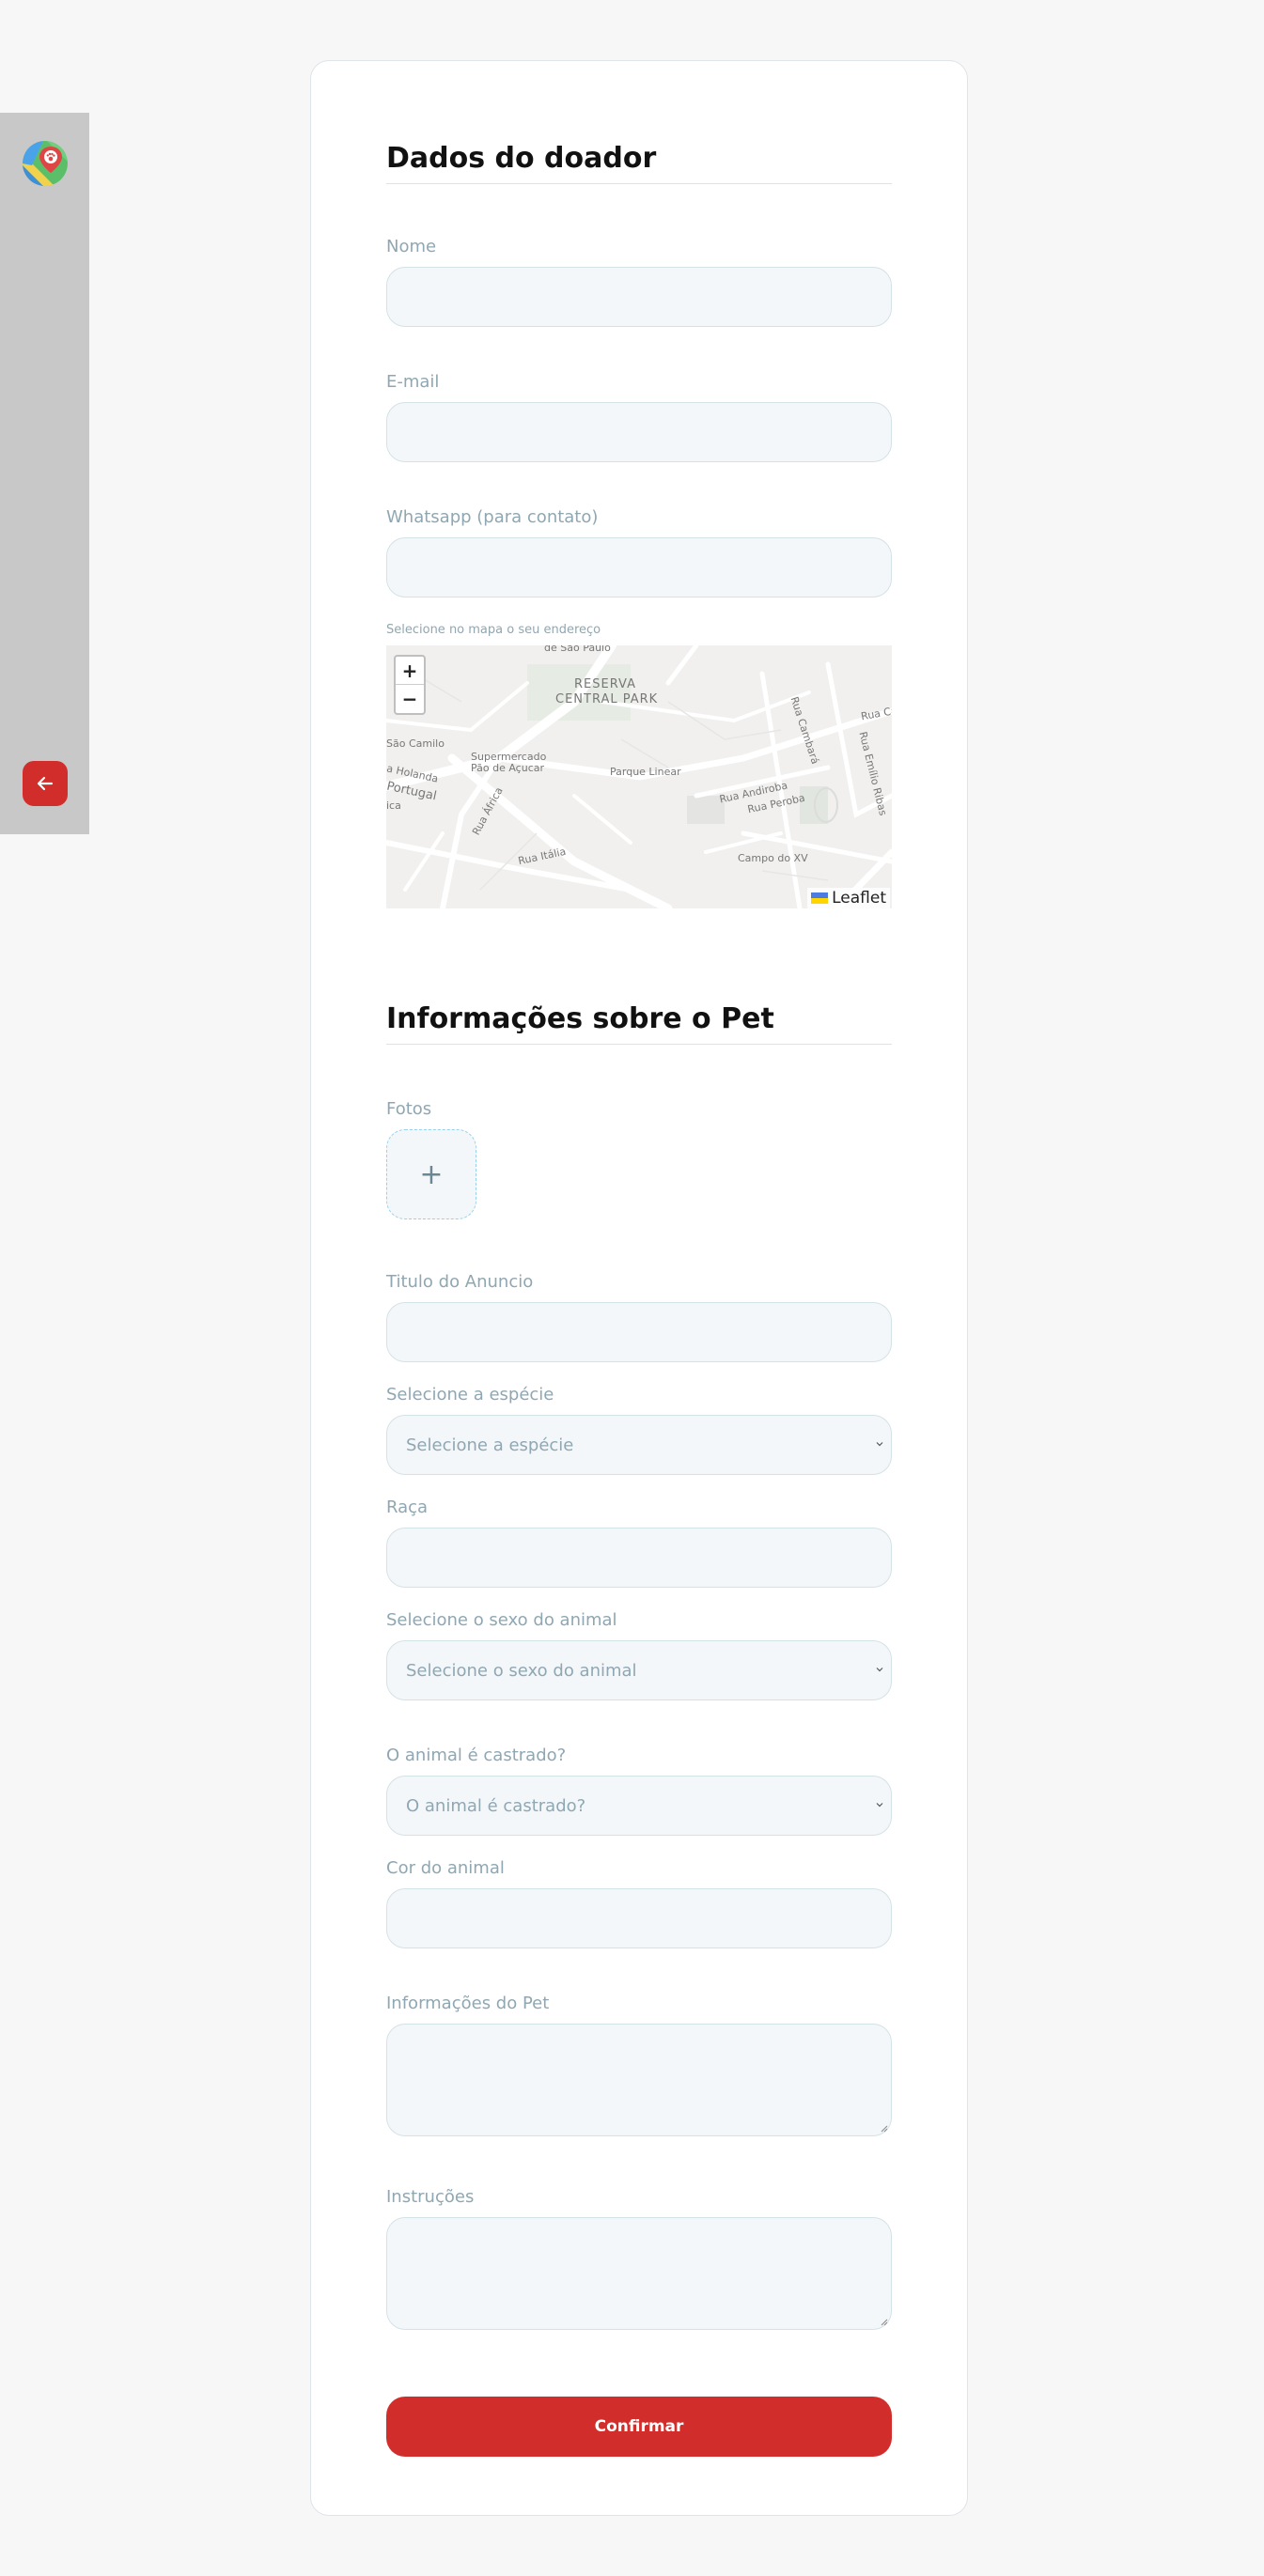 Image resolution: width=1264 pixels, height=2576 pixels. What do you see at coordinates (430, 2197) in the screenshot?
I see `instructions-label: Instruções` at bounding box center [430, 2197].